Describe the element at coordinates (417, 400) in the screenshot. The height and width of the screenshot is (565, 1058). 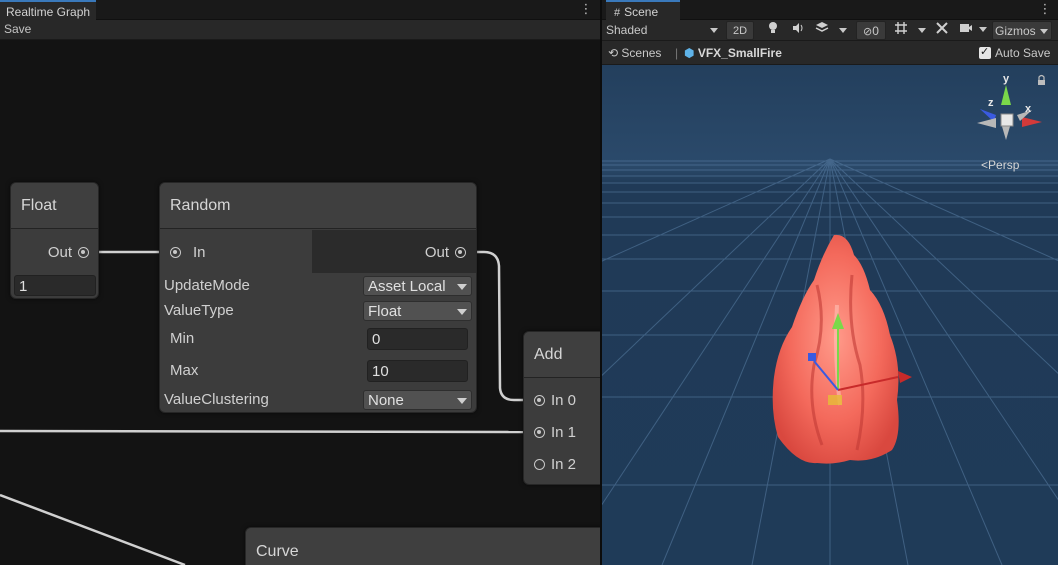
I see `value-clustering-dropdown: None` at that location.